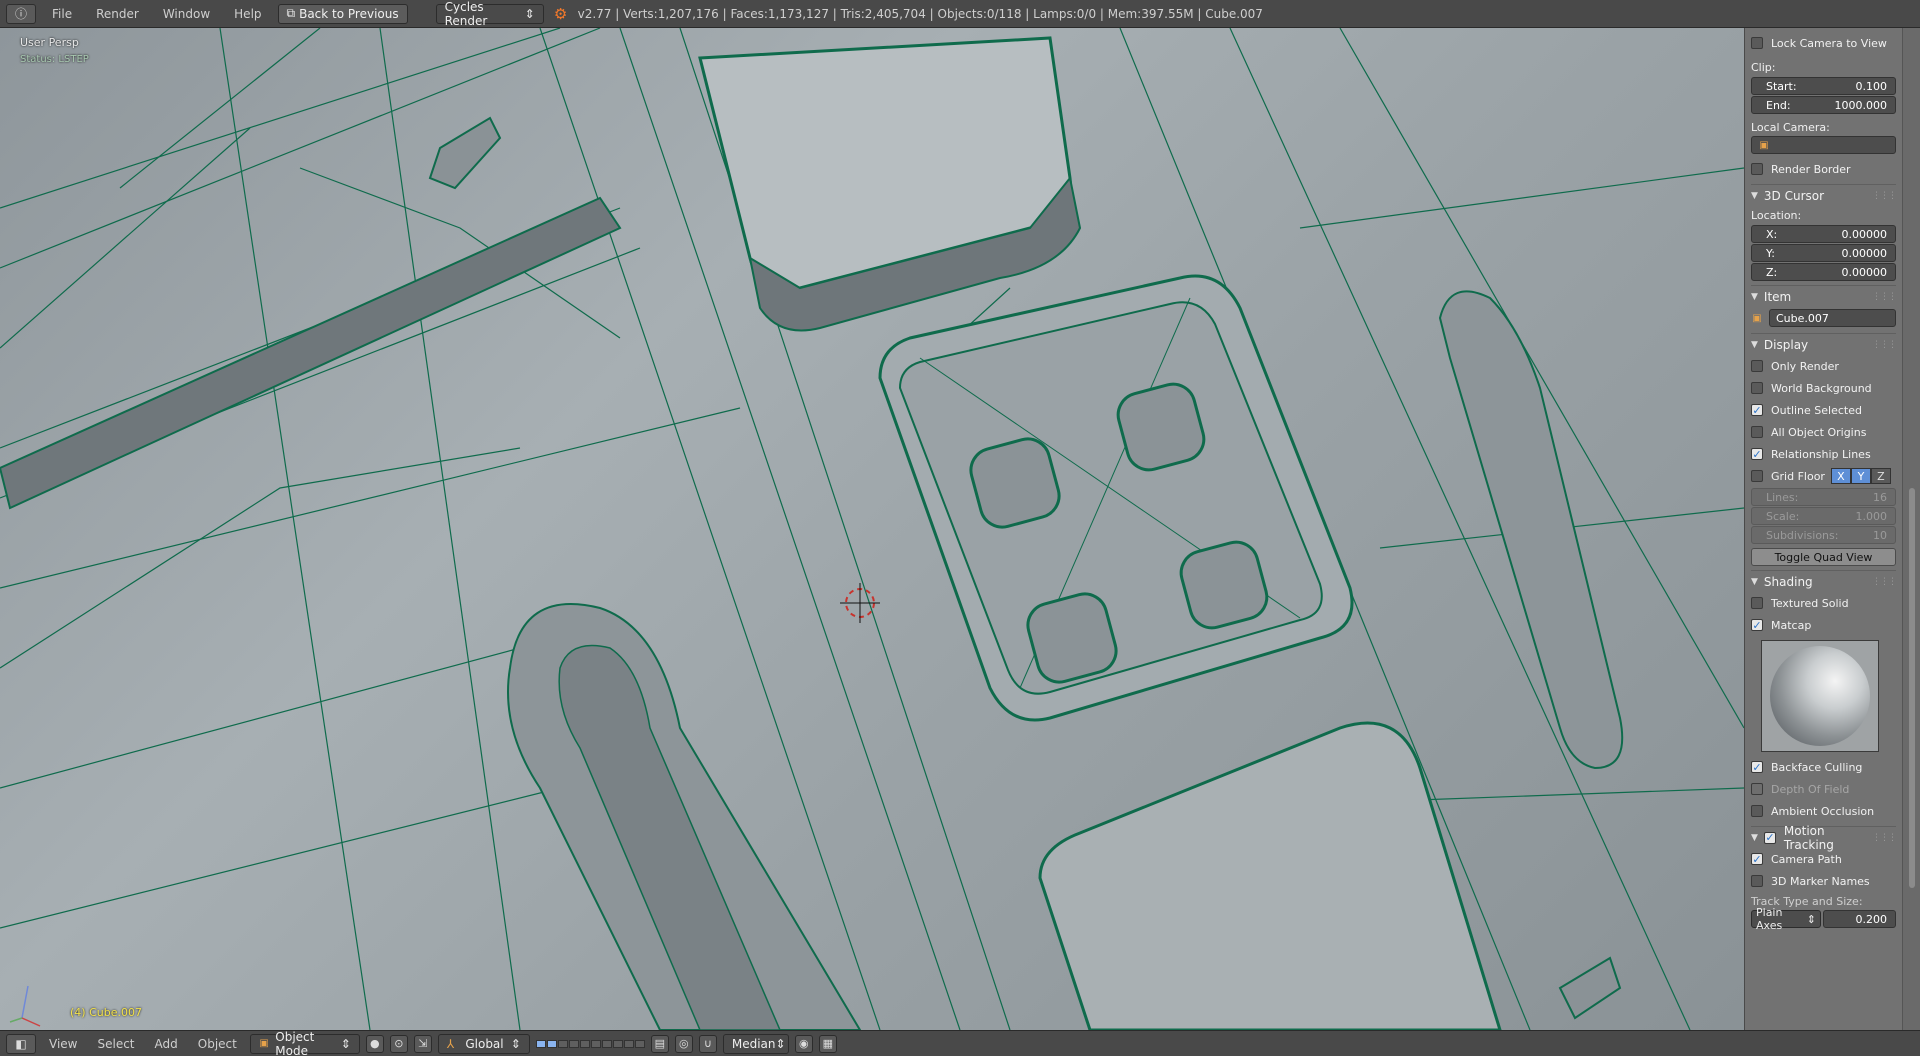 This screenshot has width=1920, height=1056. What do you see at coordinates (483, 1043) in the screenshot?
I see `orientation-select: ⅄ Global ⇕` at bounding box center [483, 1043].